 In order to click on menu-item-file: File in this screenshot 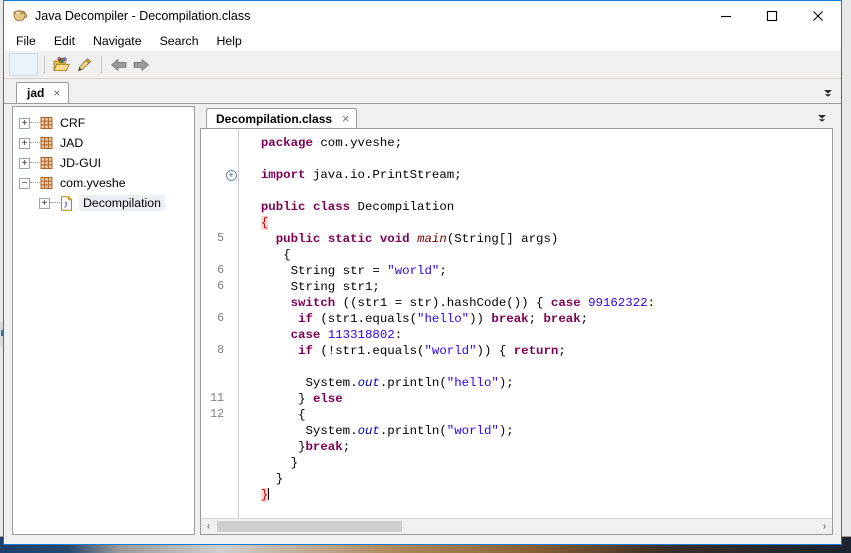, I will do `click(26, 41)`.